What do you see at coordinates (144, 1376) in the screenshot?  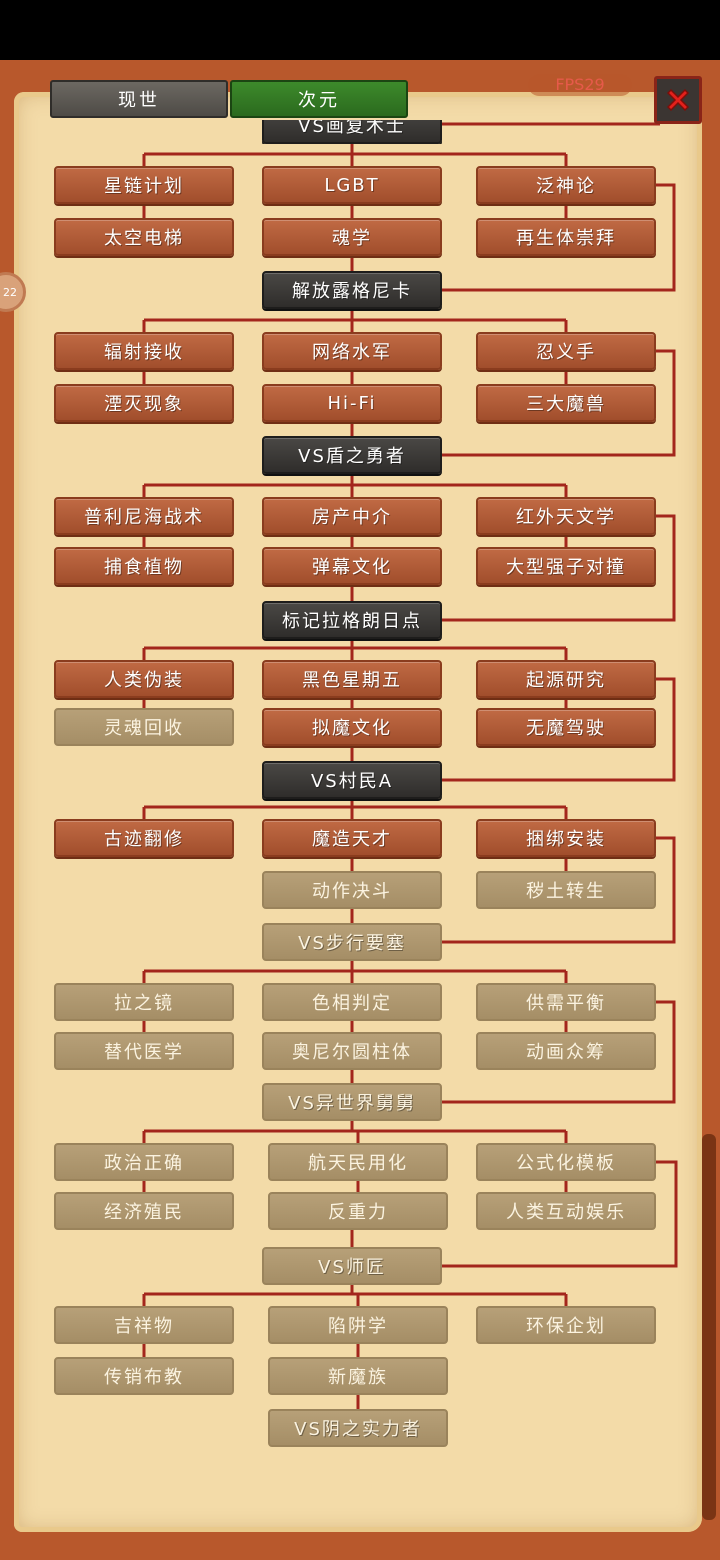 I see `tech-node-7-1-0: 传销布教` at bounding box center [144, 1376].